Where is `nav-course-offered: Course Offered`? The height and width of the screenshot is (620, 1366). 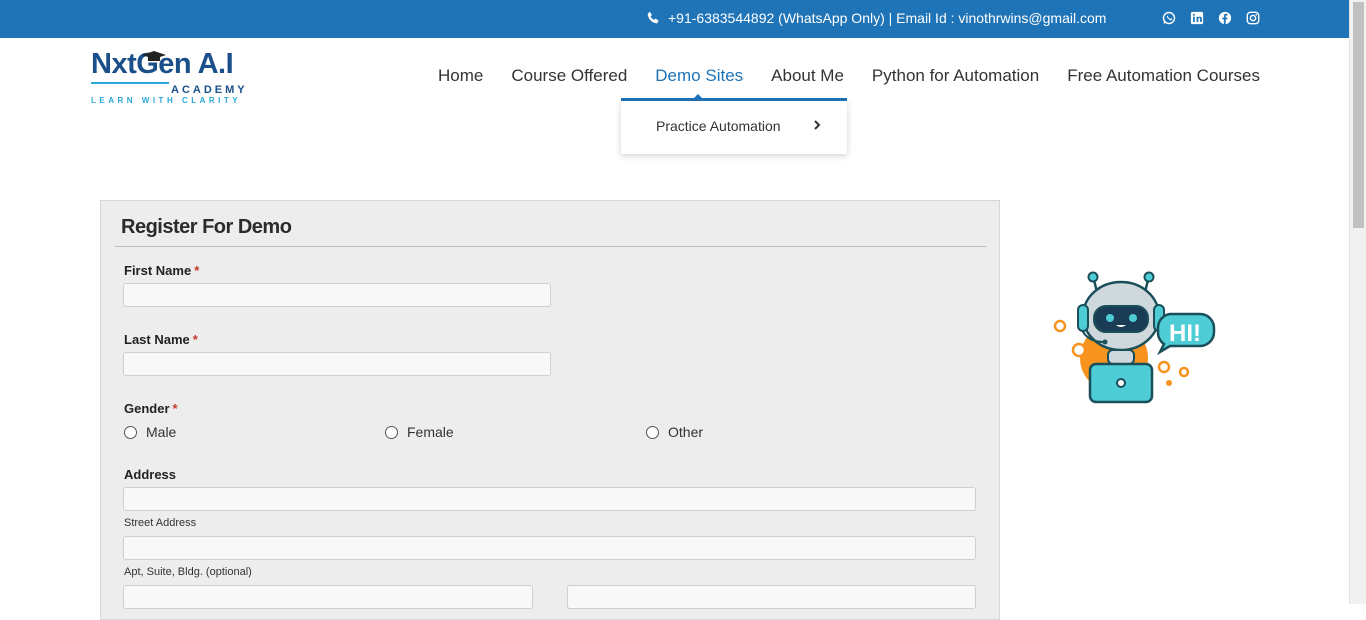
nav-course-offered: Course Offered is located at coordinates (569, 76).